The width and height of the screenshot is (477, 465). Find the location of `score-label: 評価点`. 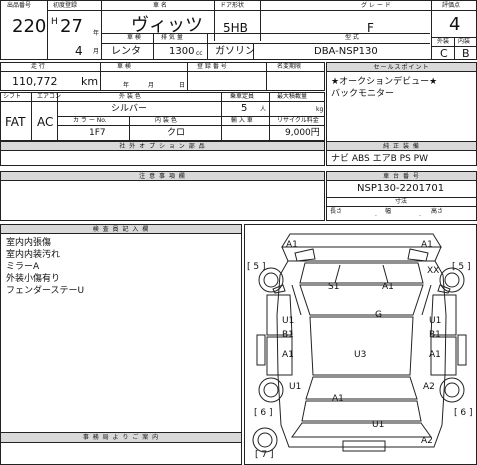

score-label: 評価点 is located at coordinates (451, 5).